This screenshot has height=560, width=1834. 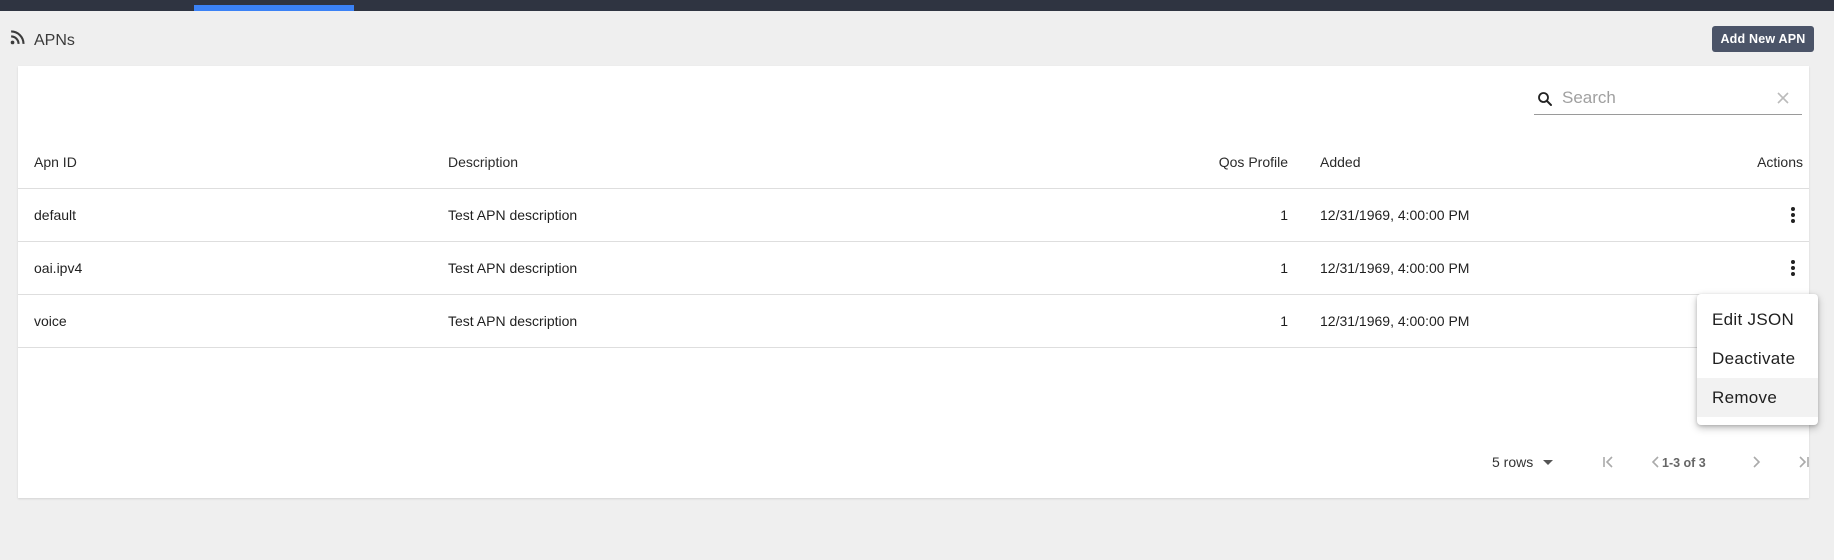 I want to click on column-header-added: Added, so click(x=1491, y=163).